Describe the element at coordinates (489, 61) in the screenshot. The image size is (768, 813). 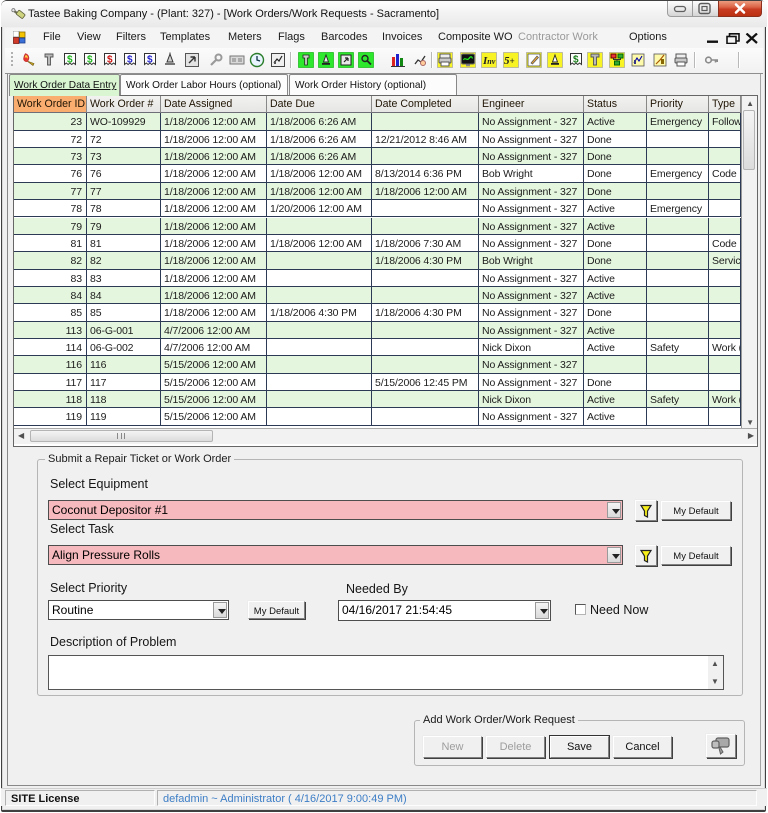
I see `svg-text: Inv` at that location.